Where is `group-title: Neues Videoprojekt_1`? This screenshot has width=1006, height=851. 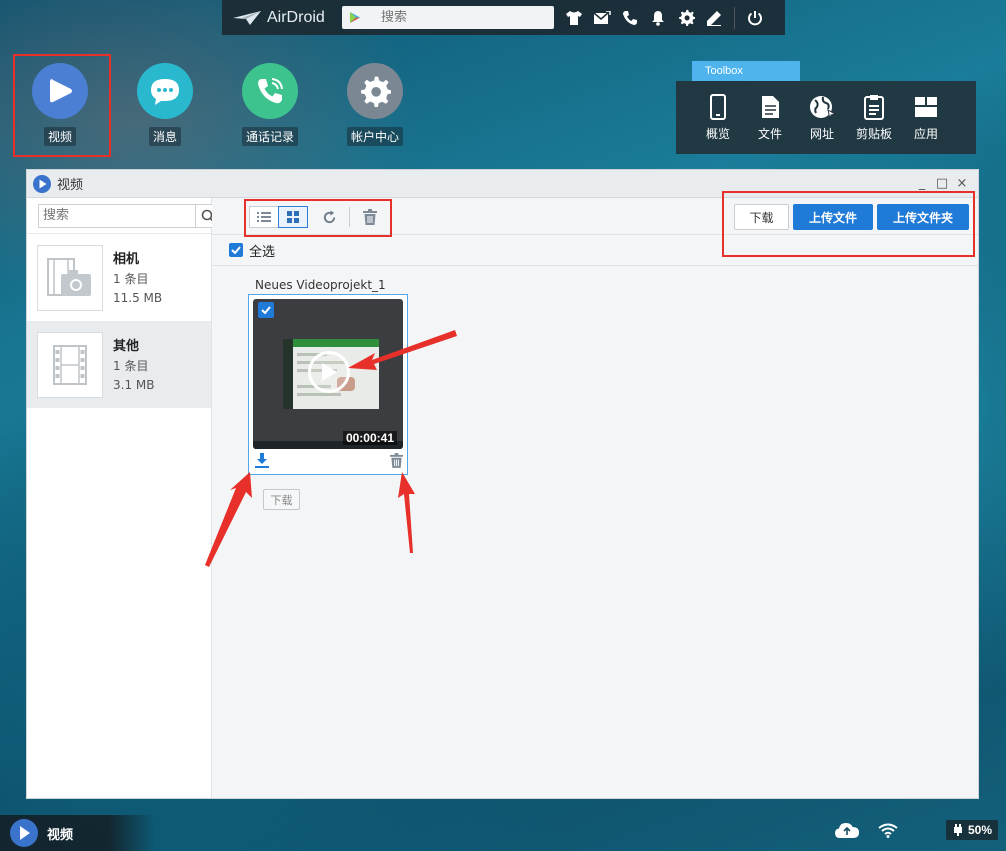 group-title: Neues Videoprojekt_1 is located at coordinates (320, 285).